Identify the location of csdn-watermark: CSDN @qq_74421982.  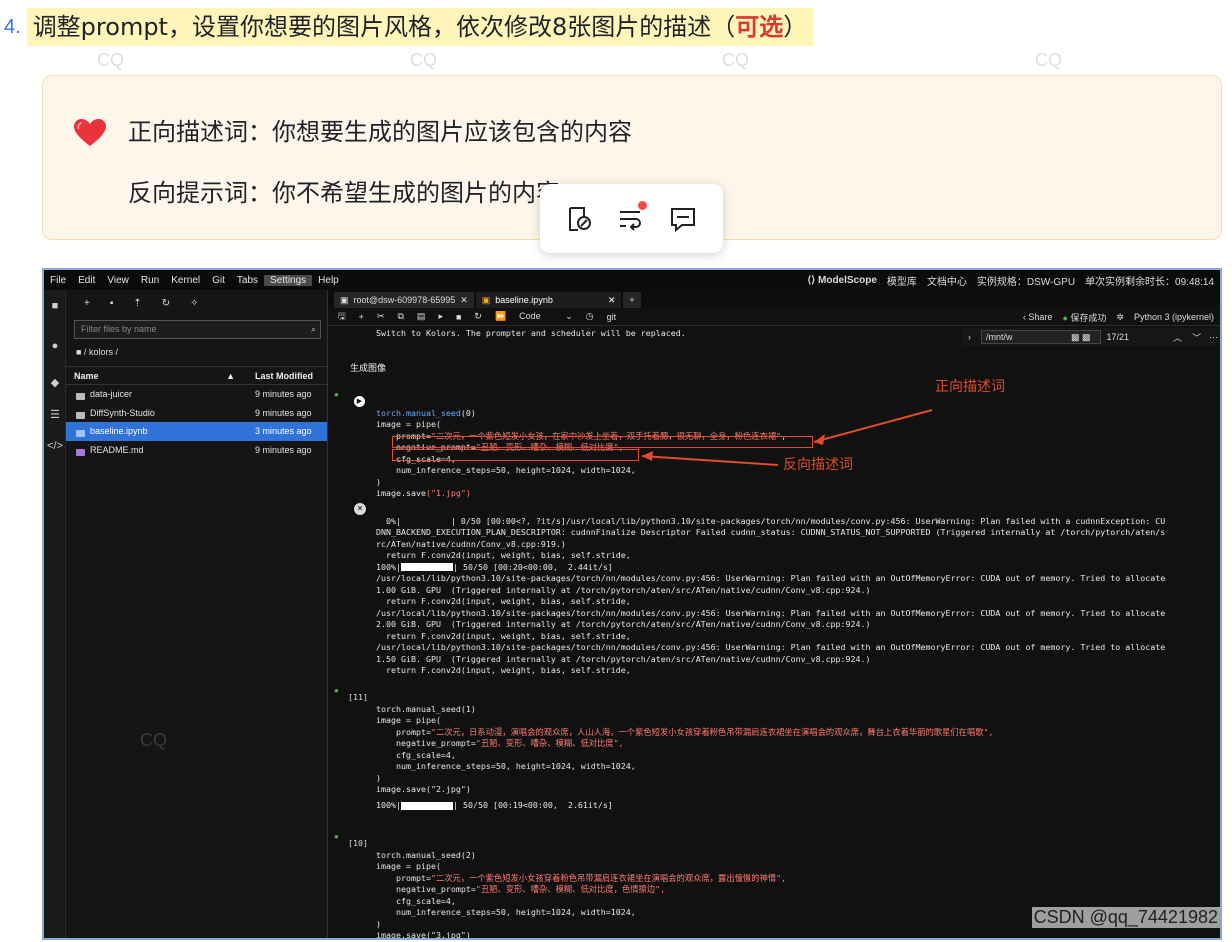
(1125, 917).